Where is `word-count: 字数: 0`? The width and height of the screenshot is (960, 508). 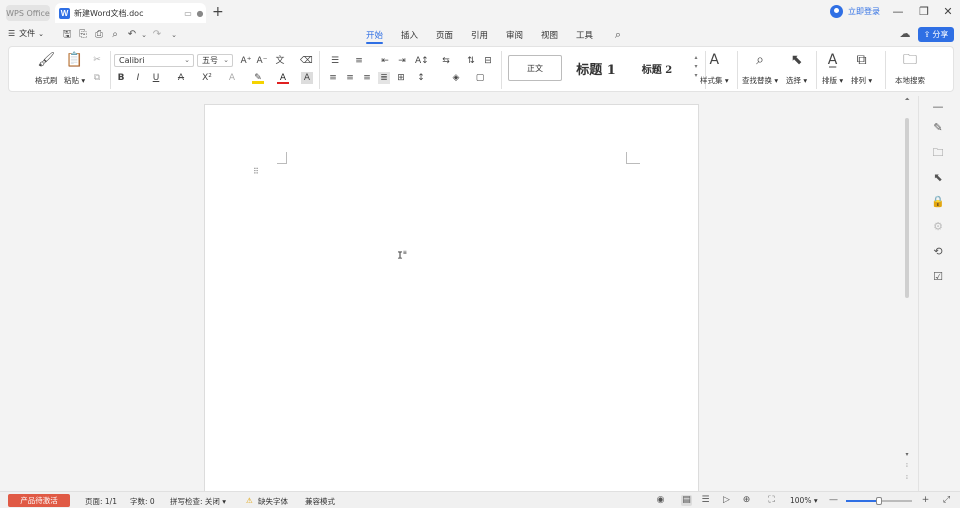
word-count: 字数: 0 is located at coordinates (142, 501).